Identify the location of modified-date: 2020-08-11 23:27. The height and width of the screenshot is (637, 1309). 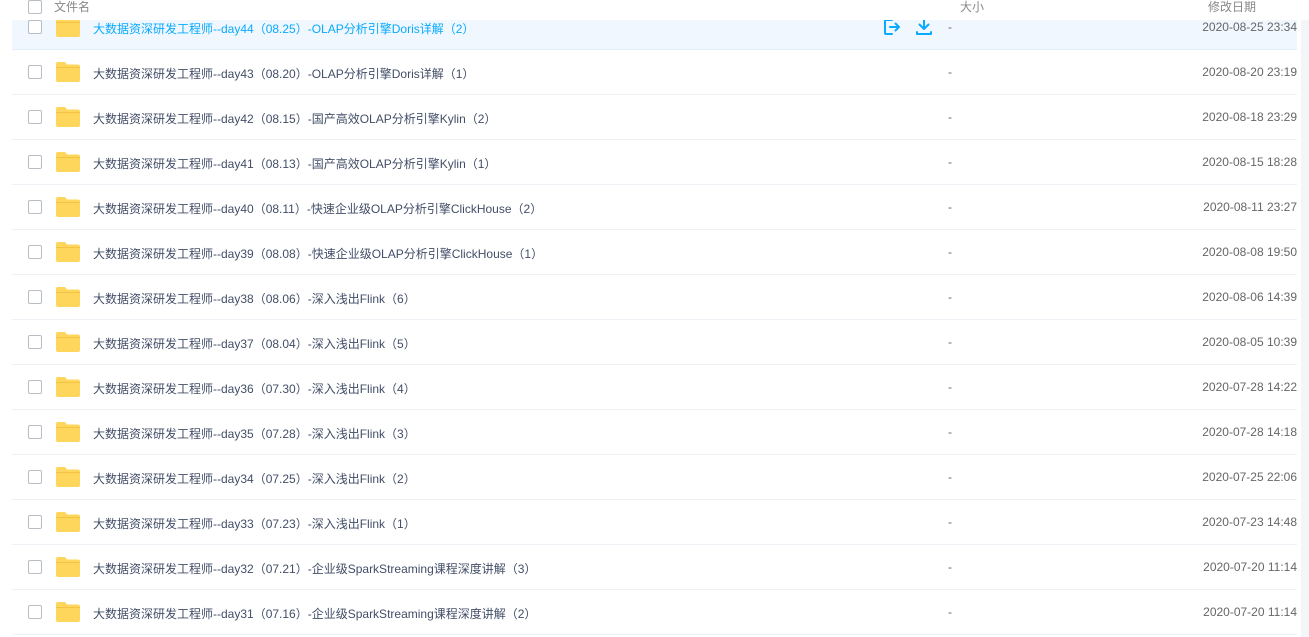
(1250, 207).